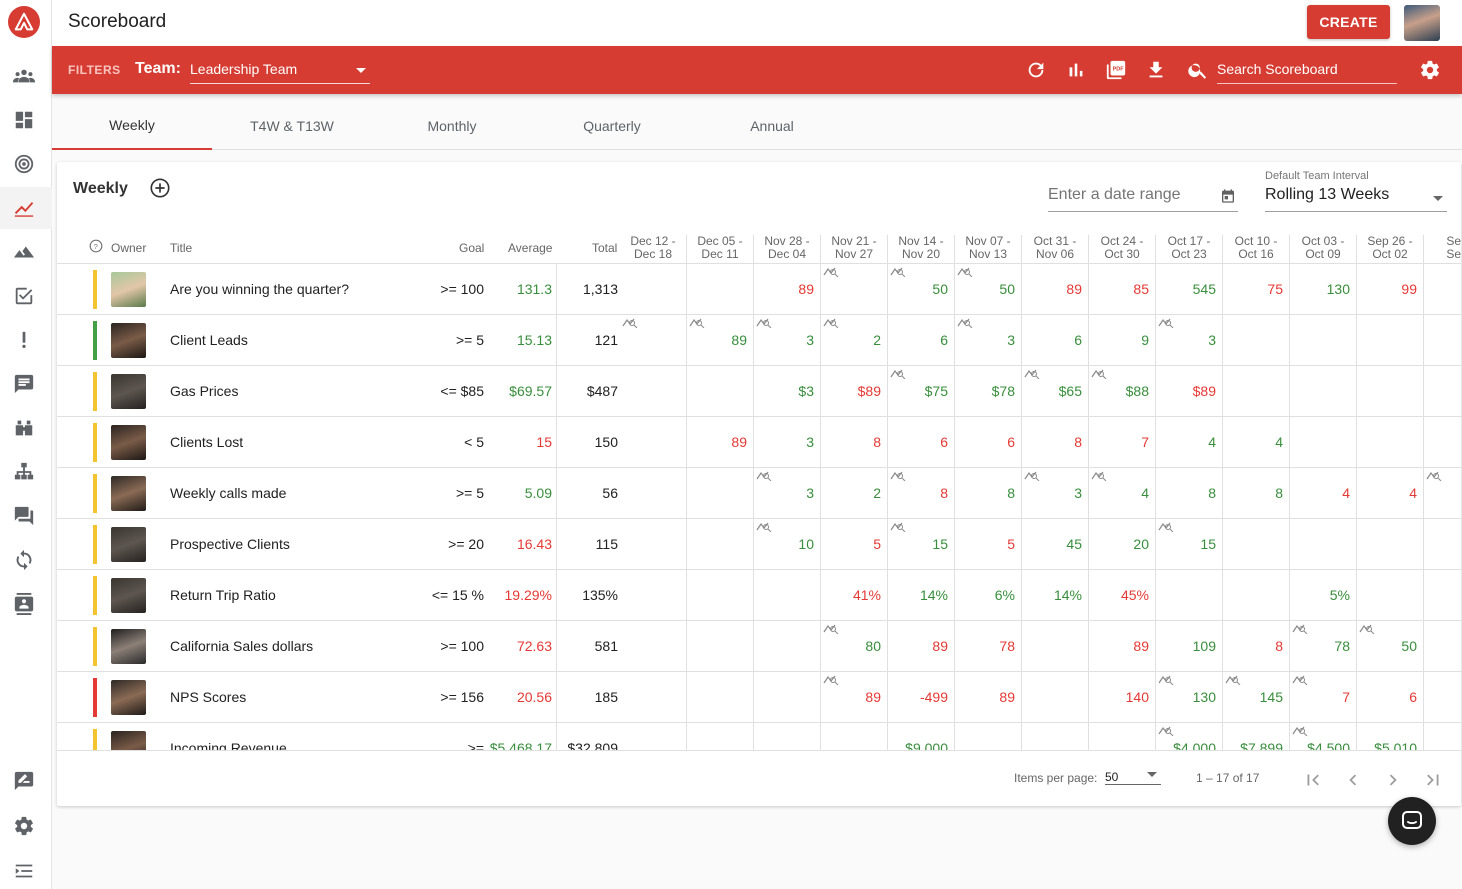 Image resolution: width=1462 pixels, height=889 pixels. Describe the element at coordinates (94, 70) in the screenshot. I see `filters-label: FILTERS` at that location.